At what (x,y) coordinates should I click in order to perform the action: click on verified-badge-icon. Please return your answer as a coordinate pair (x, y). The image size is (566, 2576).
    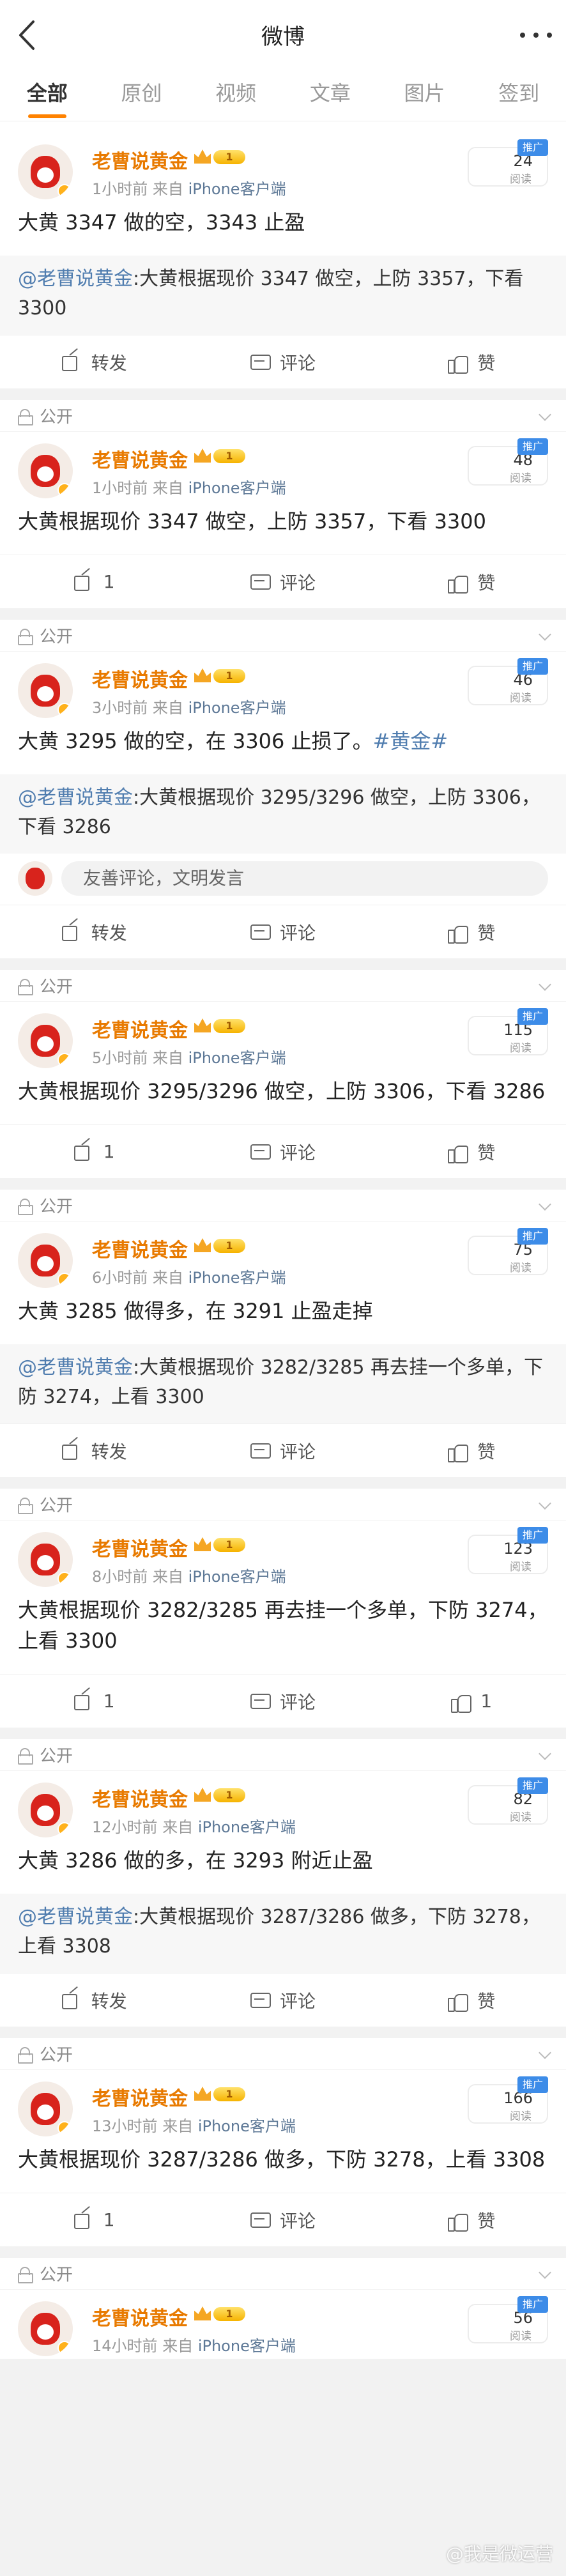
    Looking at the image, I should click on (64, 1579).